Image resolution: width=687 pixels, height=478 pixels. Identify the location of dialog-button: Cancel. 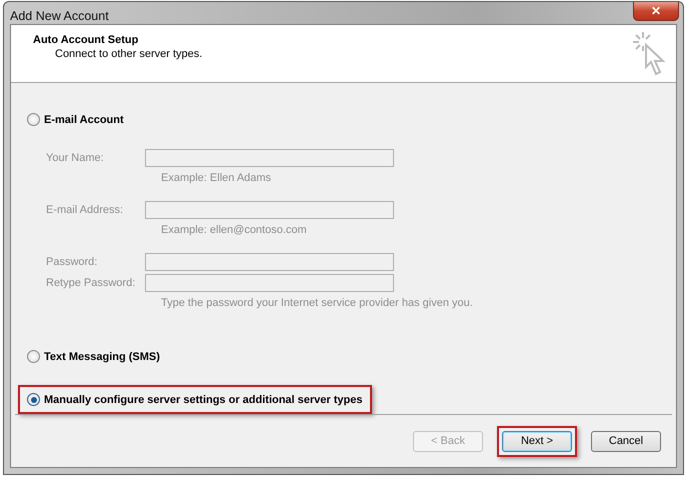
(626, 441).